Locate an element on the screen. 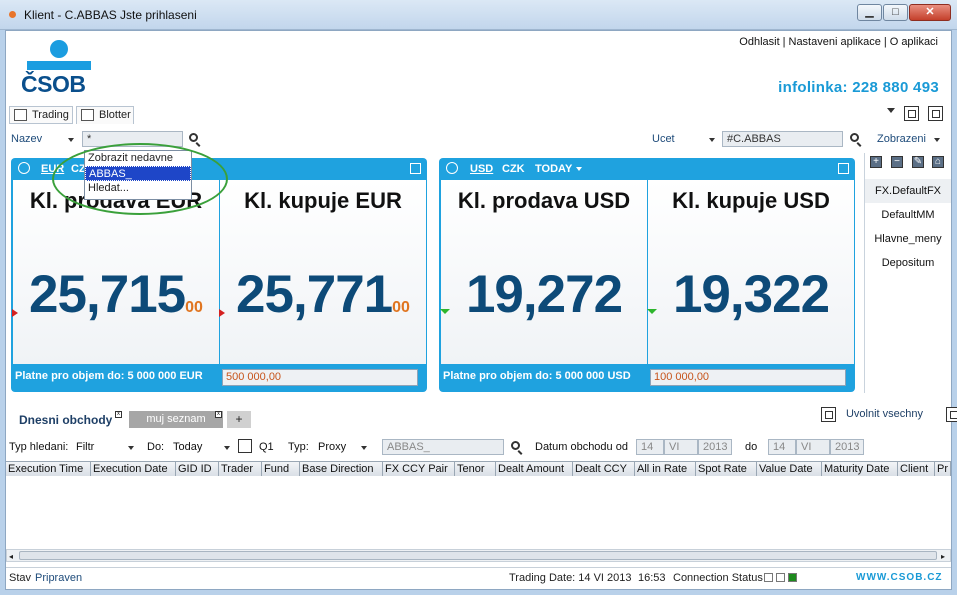 The image size is (957, 595). tab-muj-seznam: muj seznam is located at coordinates (176, 419).